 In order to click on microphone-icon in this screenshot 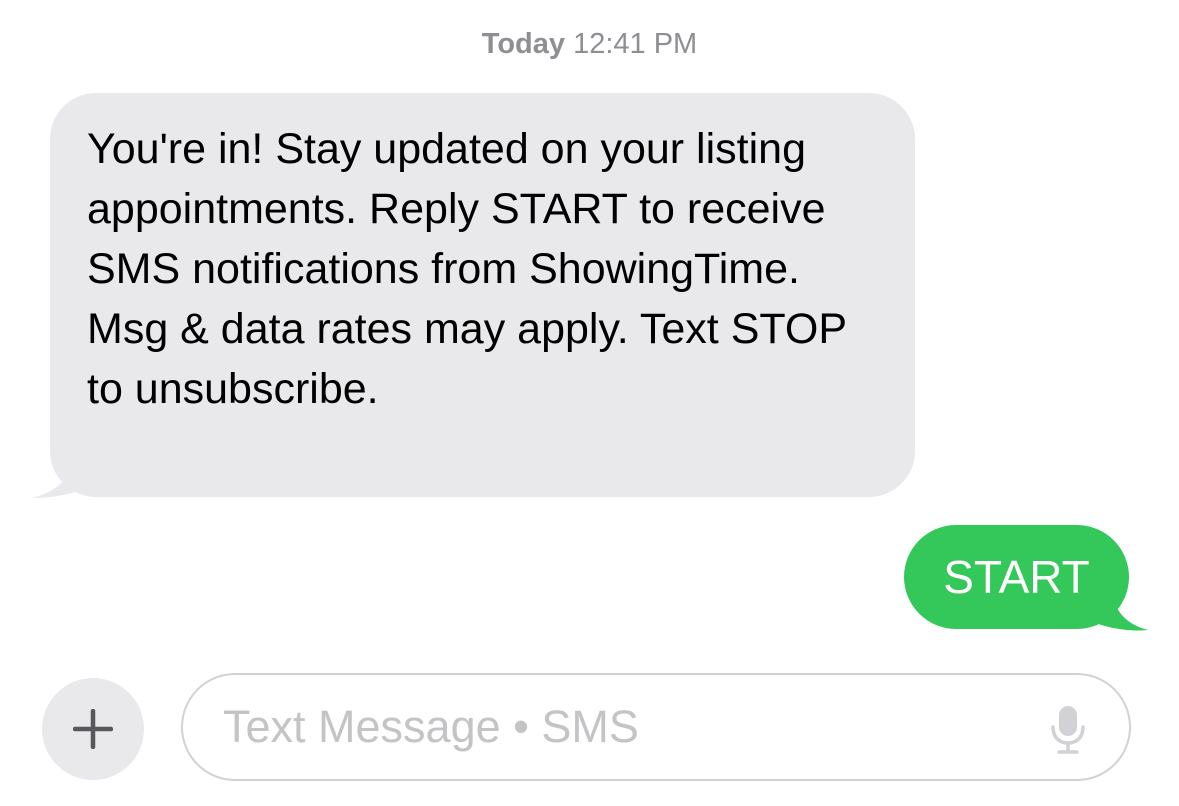, I will do `click(1068, 730)`.